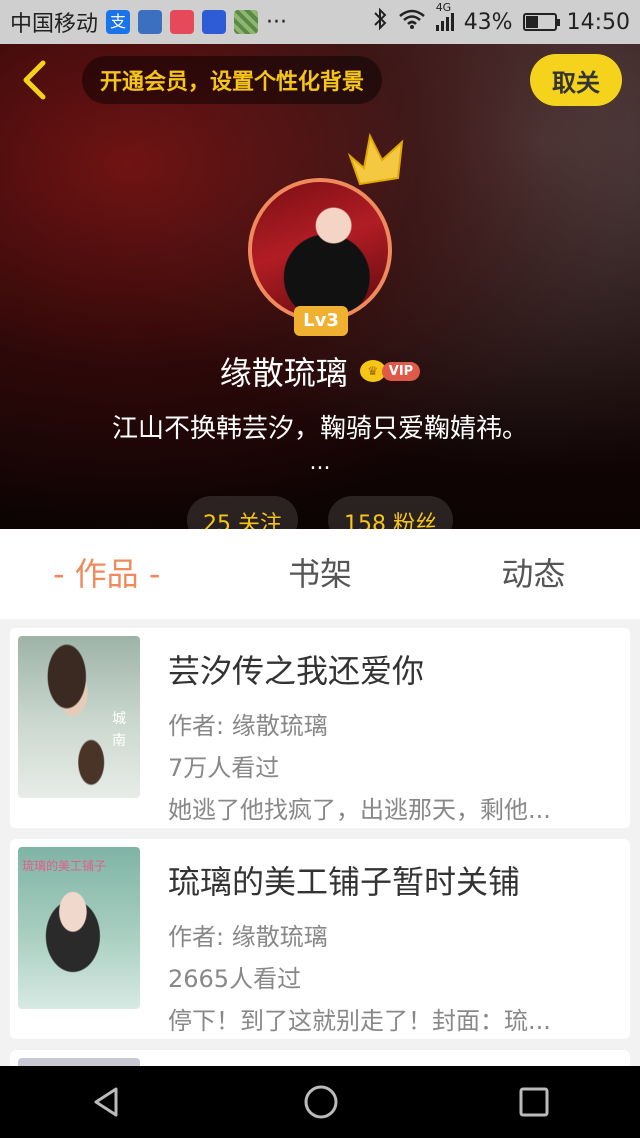  Describe the element at coordinates (320, 512) in the screenshot. I see `stats-row: 25 关注 158 粉丝` at that location.